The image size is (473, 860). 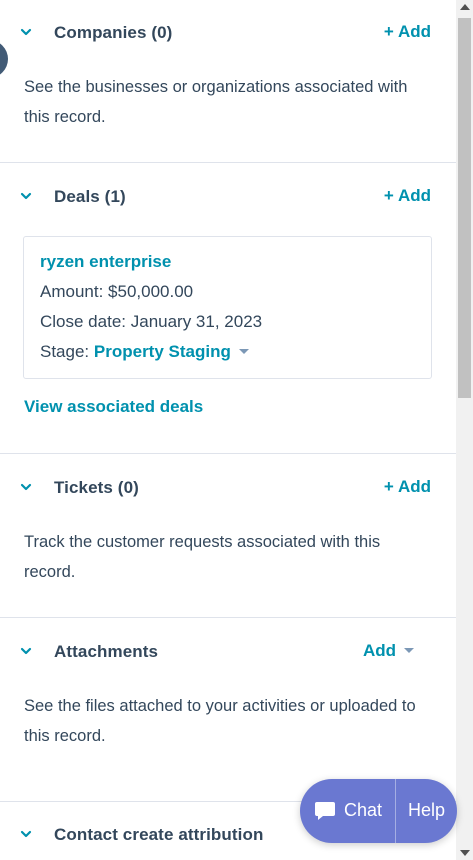 What do you see at coordinates (407, 32) in the screenshot?
I see `companies-add-button: + Add` at bounding box center [407, 32].